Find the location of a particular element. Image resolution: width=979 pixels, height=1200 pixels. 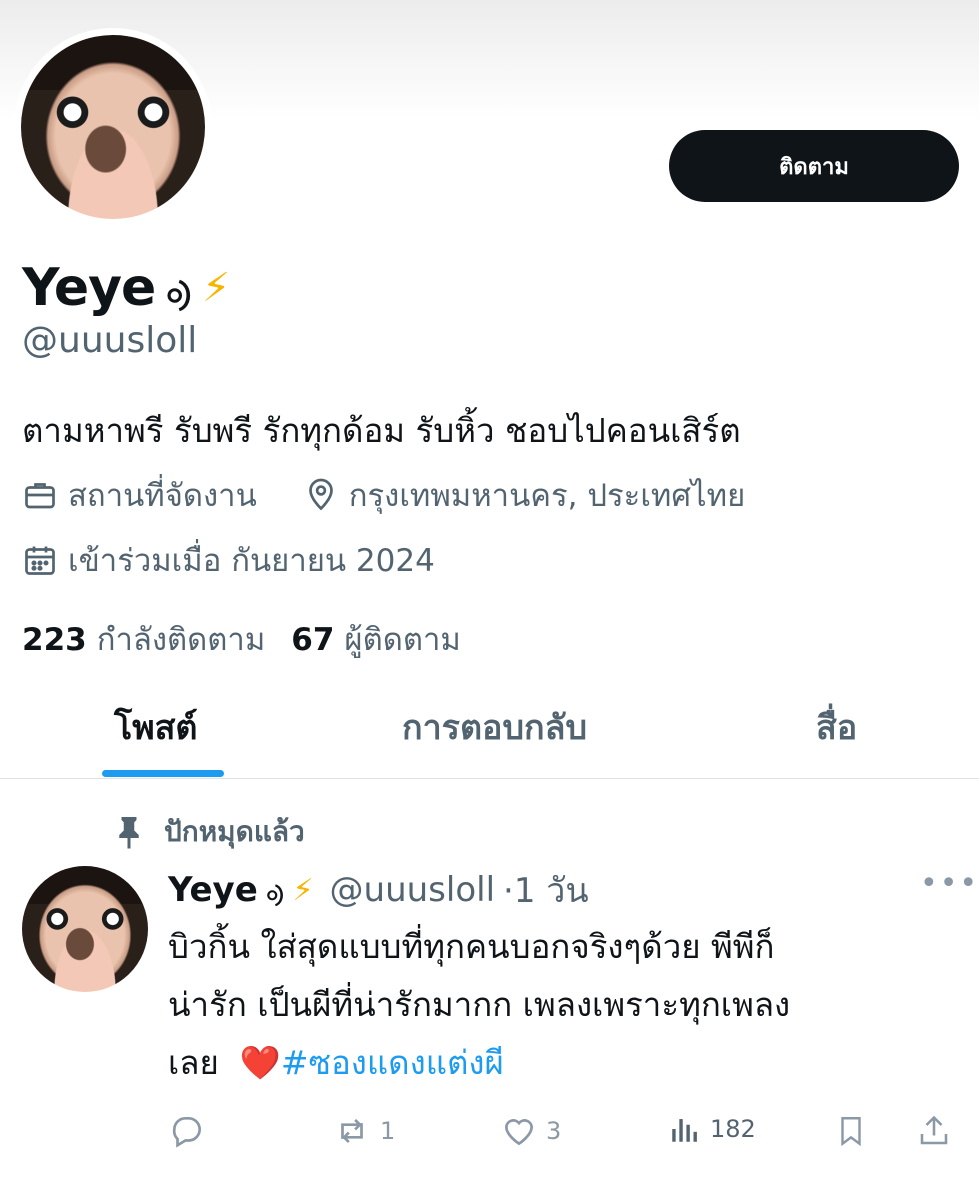

profile-meta-row: สถานที่จัดงาน กรุงเทพมหานคร, ประเทศไทย is located at coordinates (383, 495).